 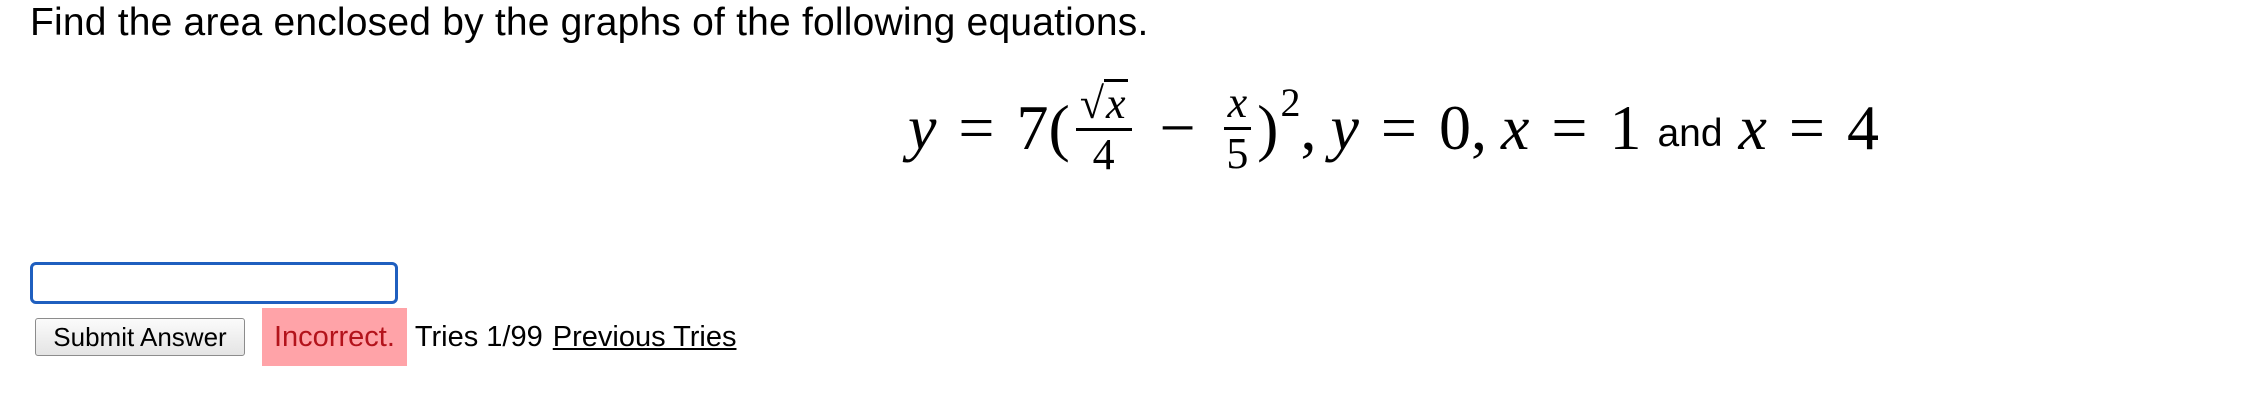 I want to click on status-badge: Incorrect., so click(x=334, y=337).